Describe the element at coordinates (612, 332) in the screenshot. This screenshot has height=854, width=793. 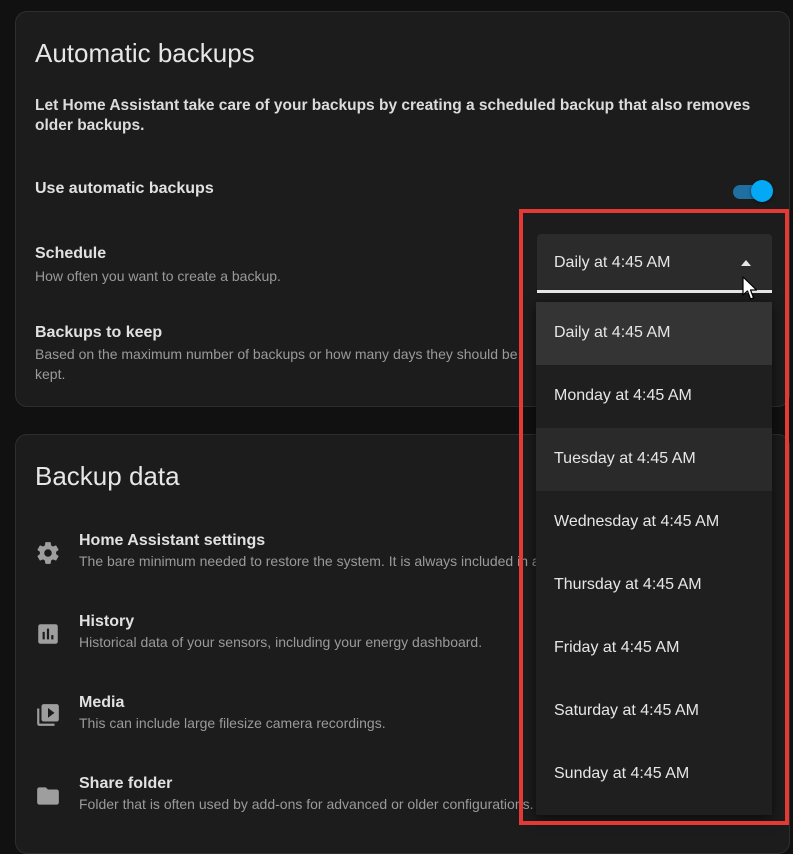
I see `schedule-option-label: Daily at 4:45 AM` at that location.